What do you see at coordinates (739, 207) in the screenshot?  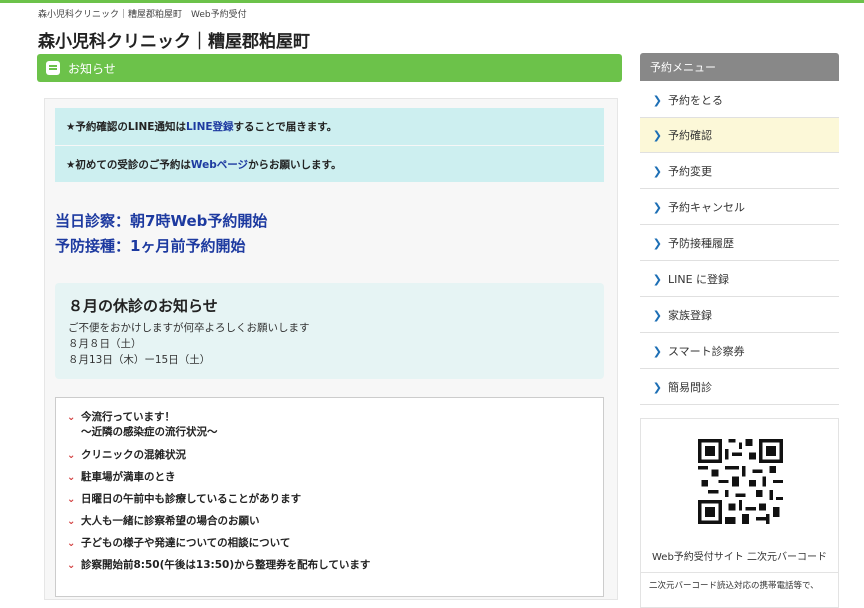 I see `sidebar-item-cancel: ❯ 予約キャンセル` at bounding box center [739, 207].